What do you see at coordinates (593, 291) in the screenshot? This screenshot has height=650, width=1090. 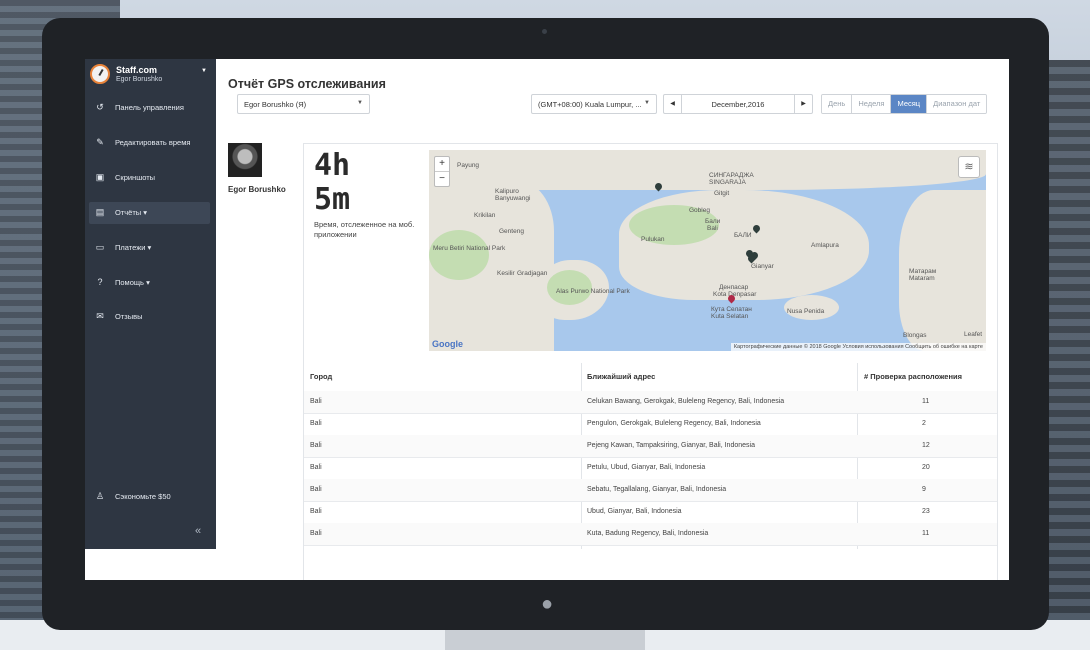 I see `map-label: Alas Purwo National Park` at bounding box center [593, 291].